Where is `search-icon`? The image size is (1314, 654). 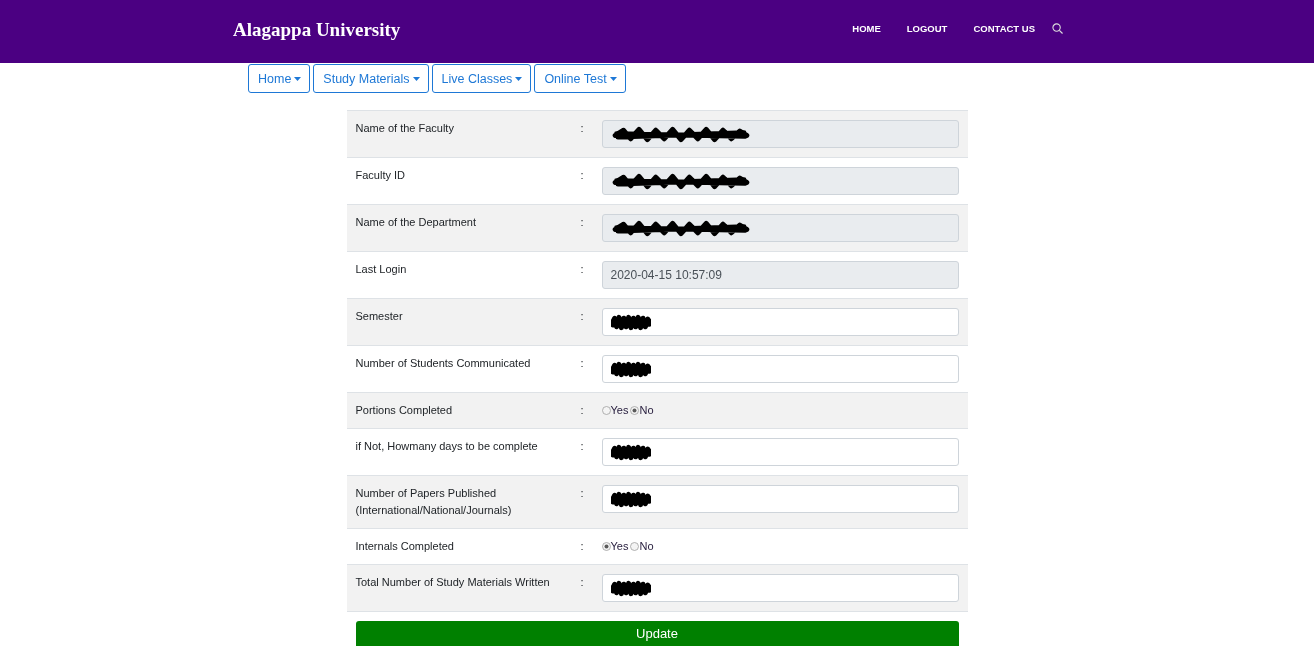 search-icon is located at coordinates (1057, 28).